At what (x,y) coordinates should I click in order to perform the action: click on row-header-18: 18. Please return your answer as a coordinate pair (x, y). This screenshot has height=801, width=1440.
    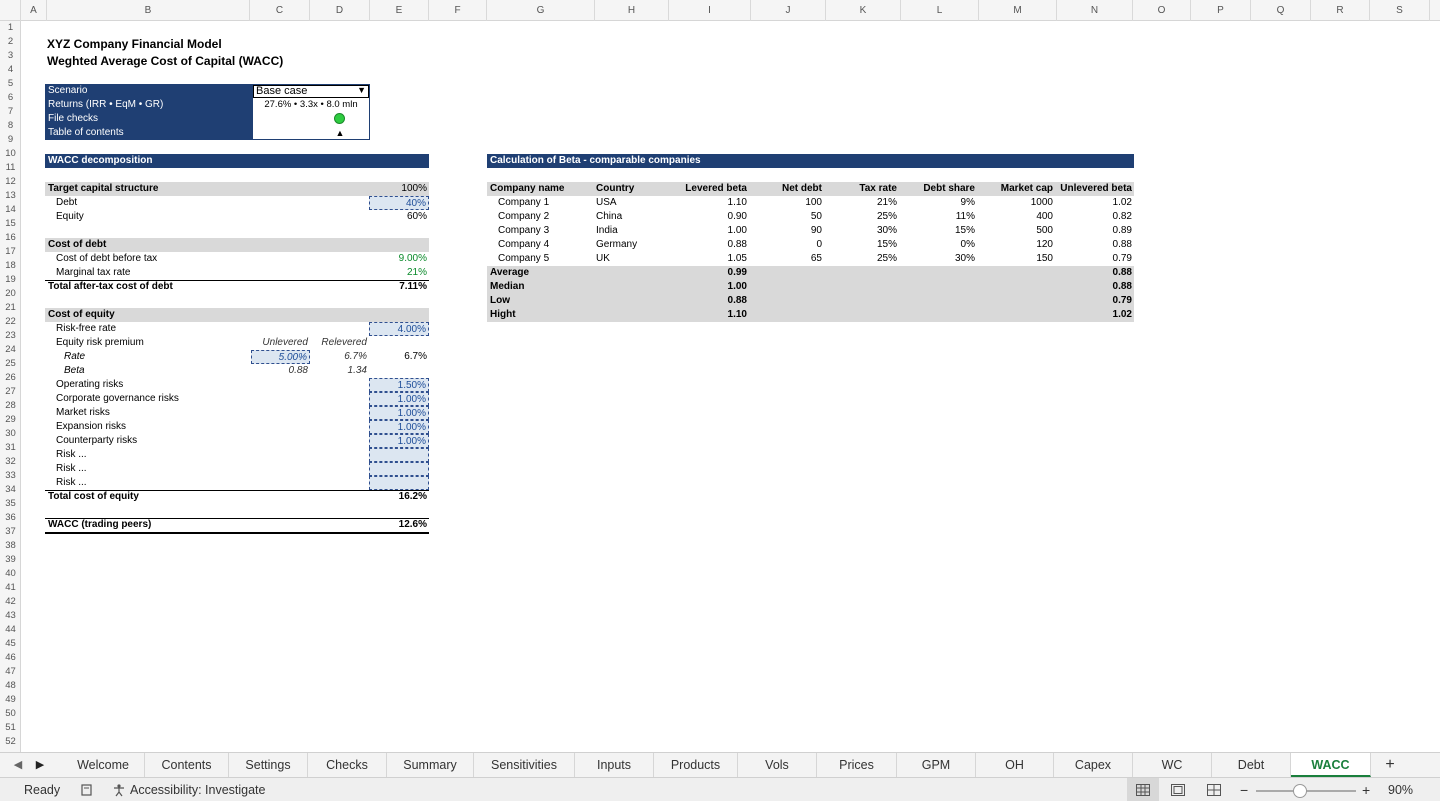
    Looking at the image, I should click on (10, 266).